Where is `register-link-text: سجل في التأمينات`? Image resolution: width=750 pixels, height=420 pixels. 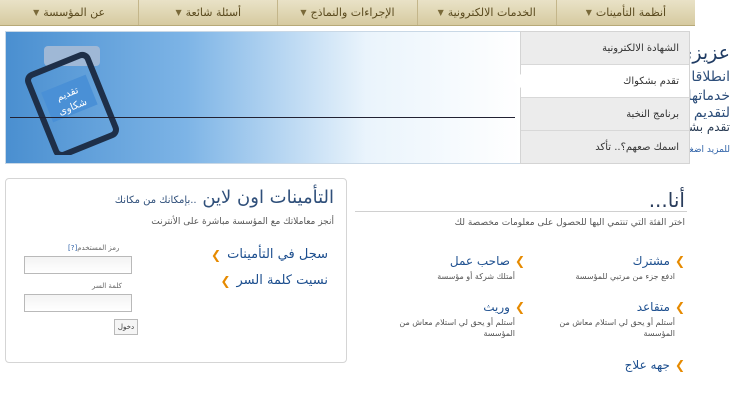 register-link-text: سجل في التأمينات is located at coordinates (277, 254).